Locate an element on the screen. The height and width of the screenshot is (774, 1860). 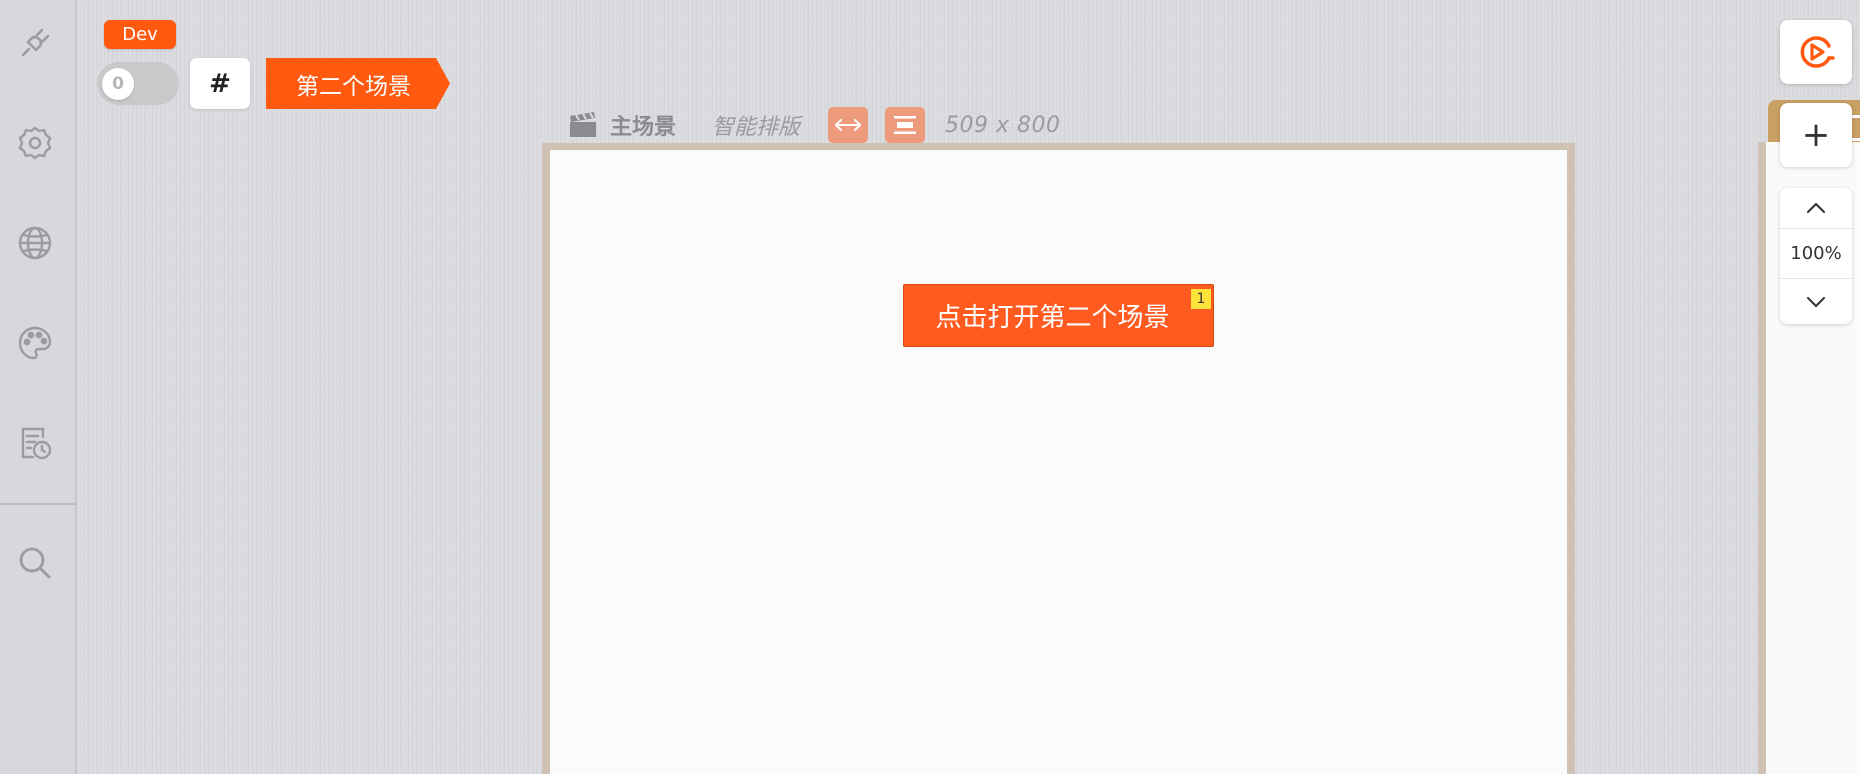
open-second-scene-button: 点击打开第二个场景 1 is located at coordinates (1058, 315).